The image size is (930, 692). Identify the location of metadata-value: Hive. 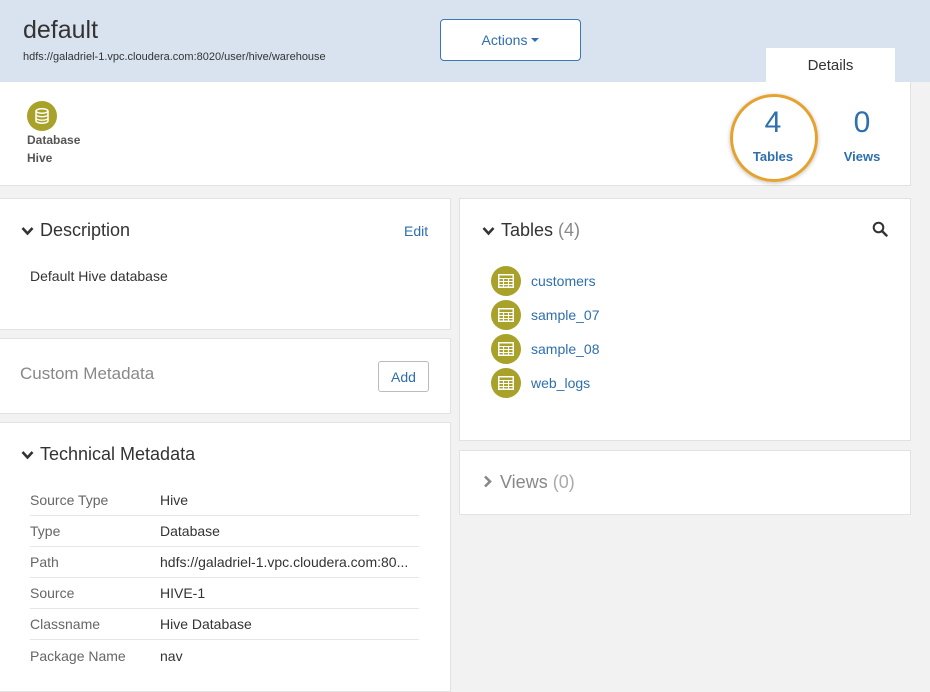
(174, 500).